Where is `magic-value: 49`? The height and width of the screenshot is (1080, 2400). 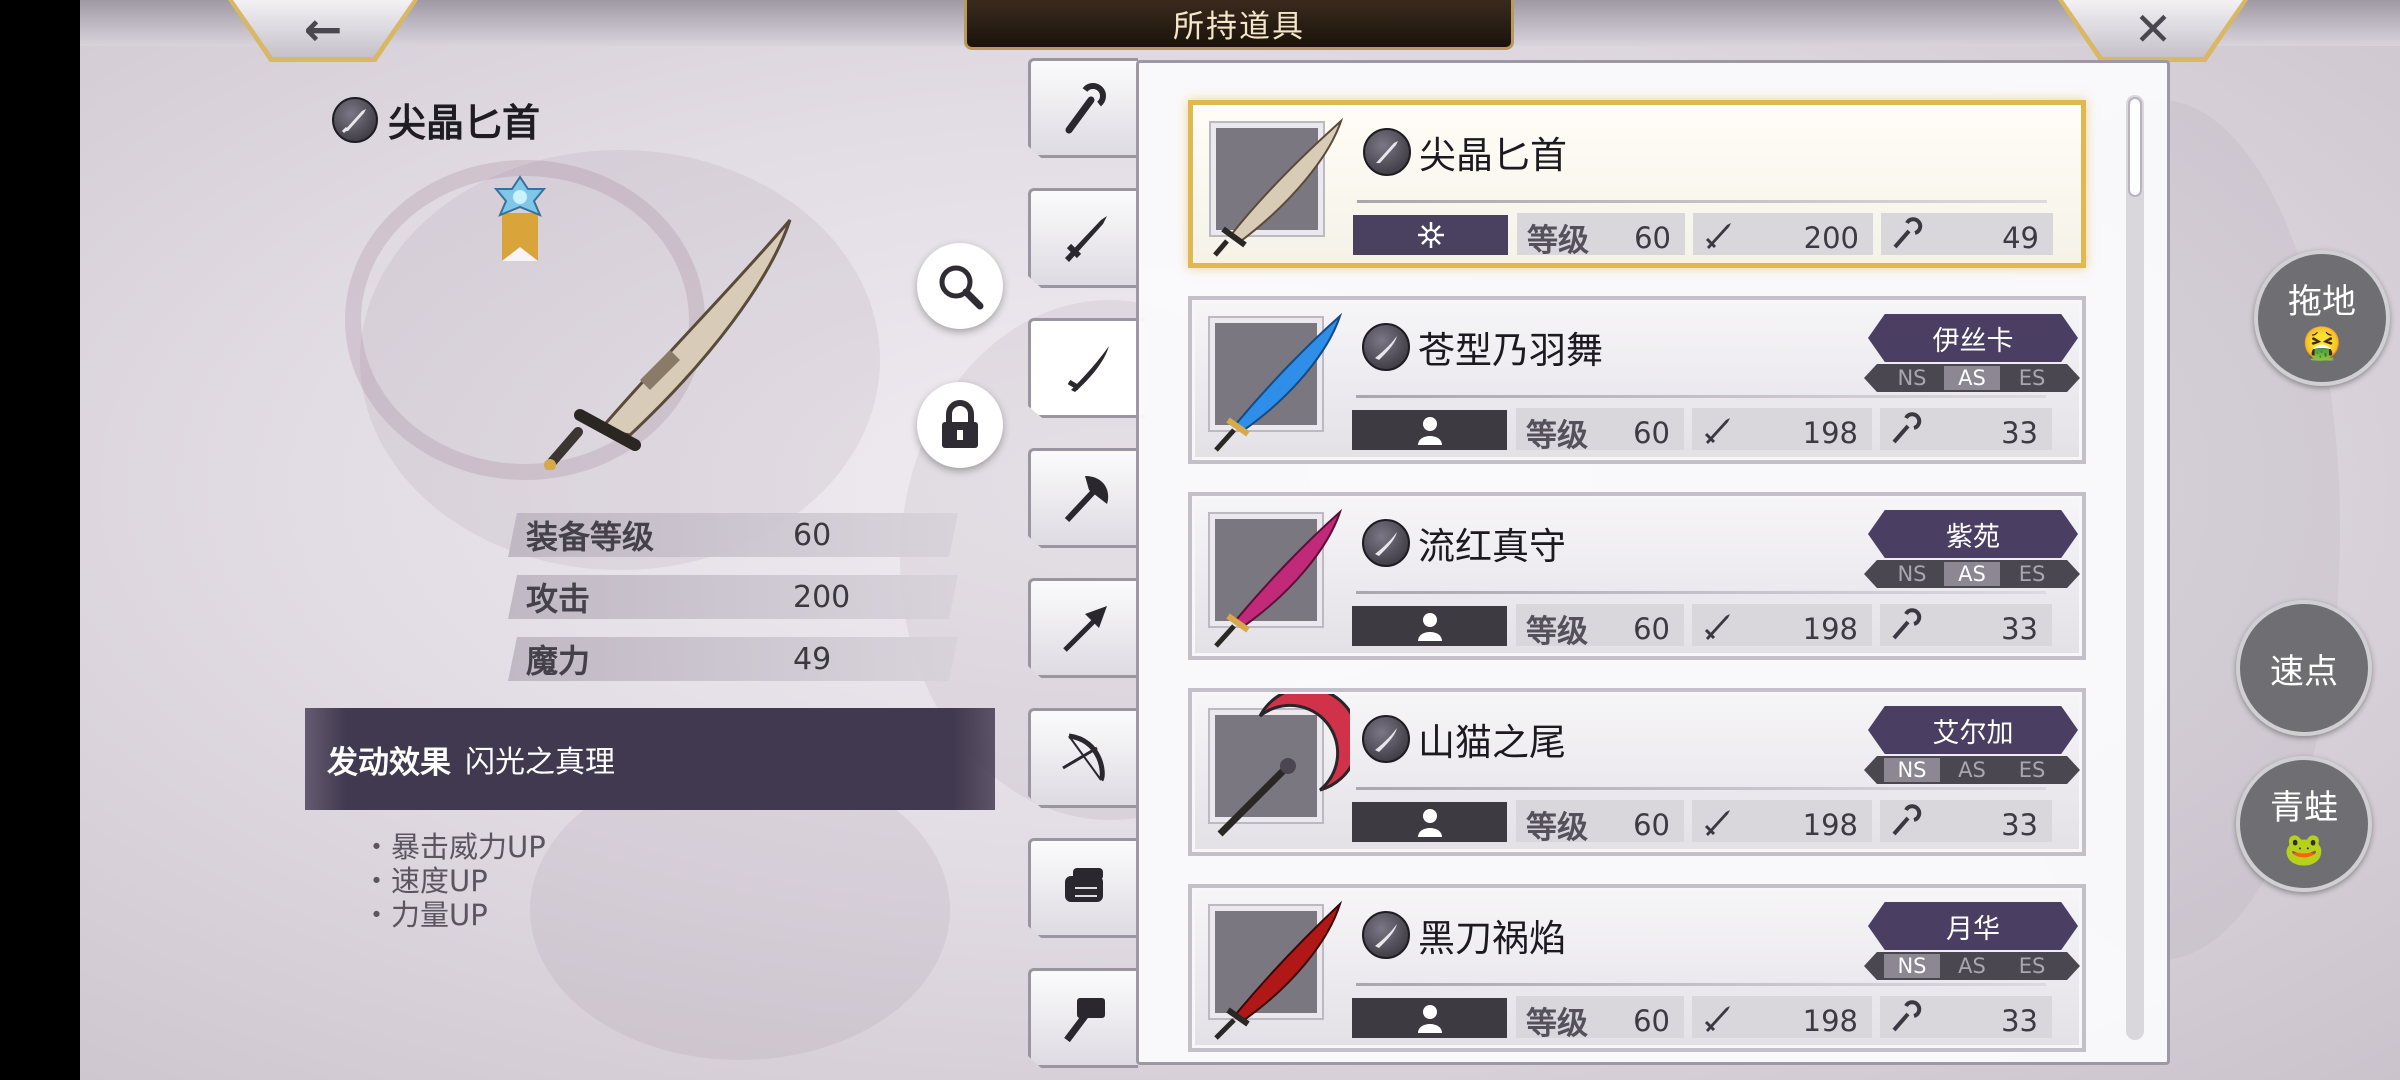 magic-value: 49 is located at coordinates (2020, 238).